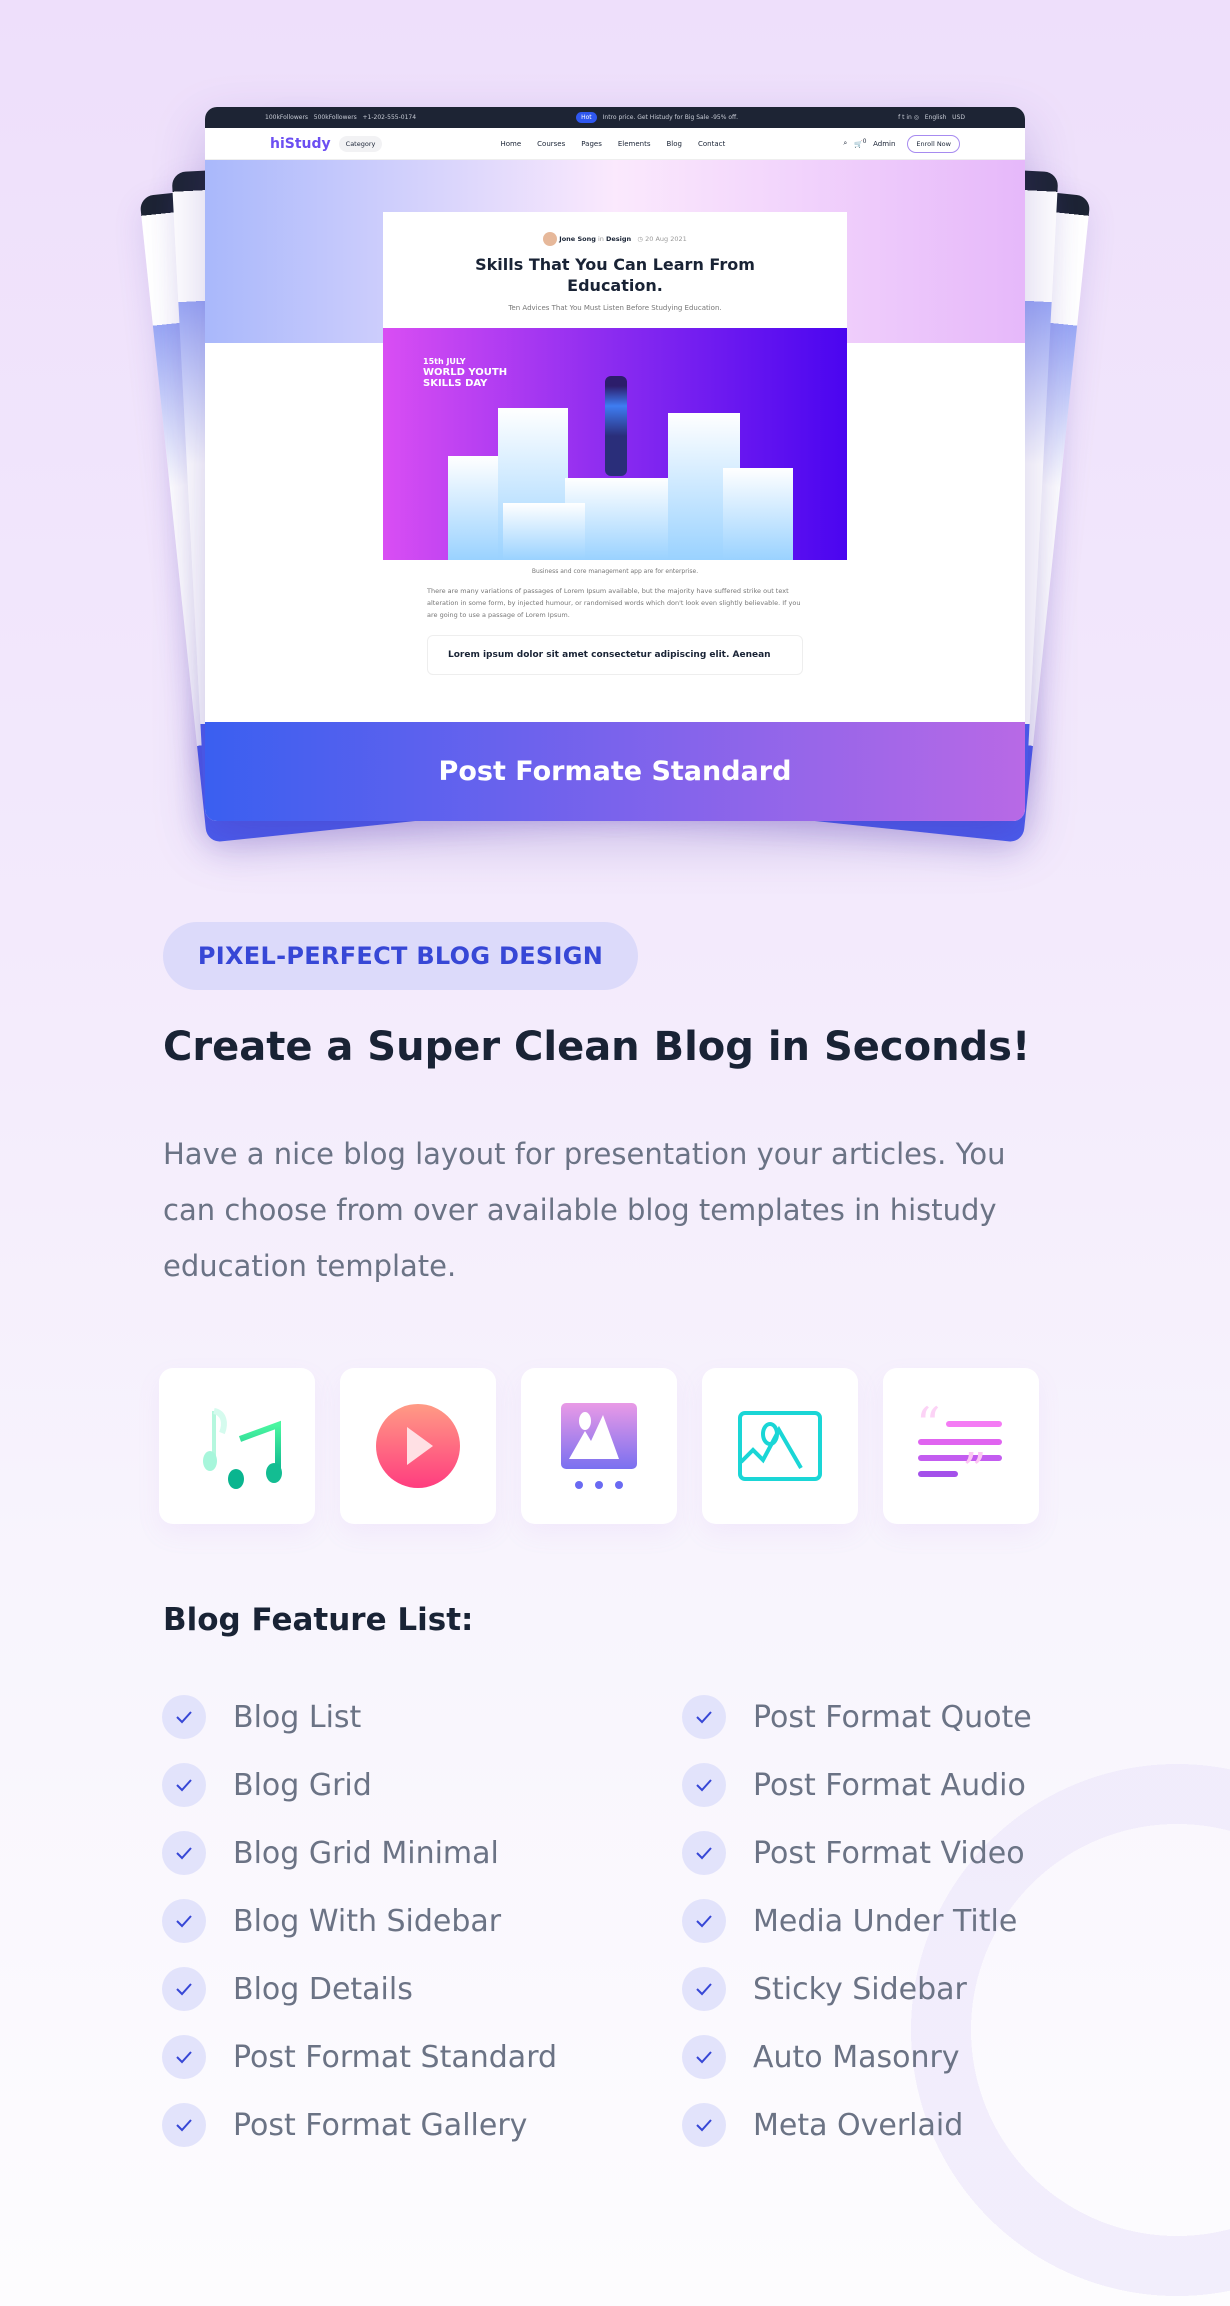  I want to click on currency-select: USD, so click(958, 117).